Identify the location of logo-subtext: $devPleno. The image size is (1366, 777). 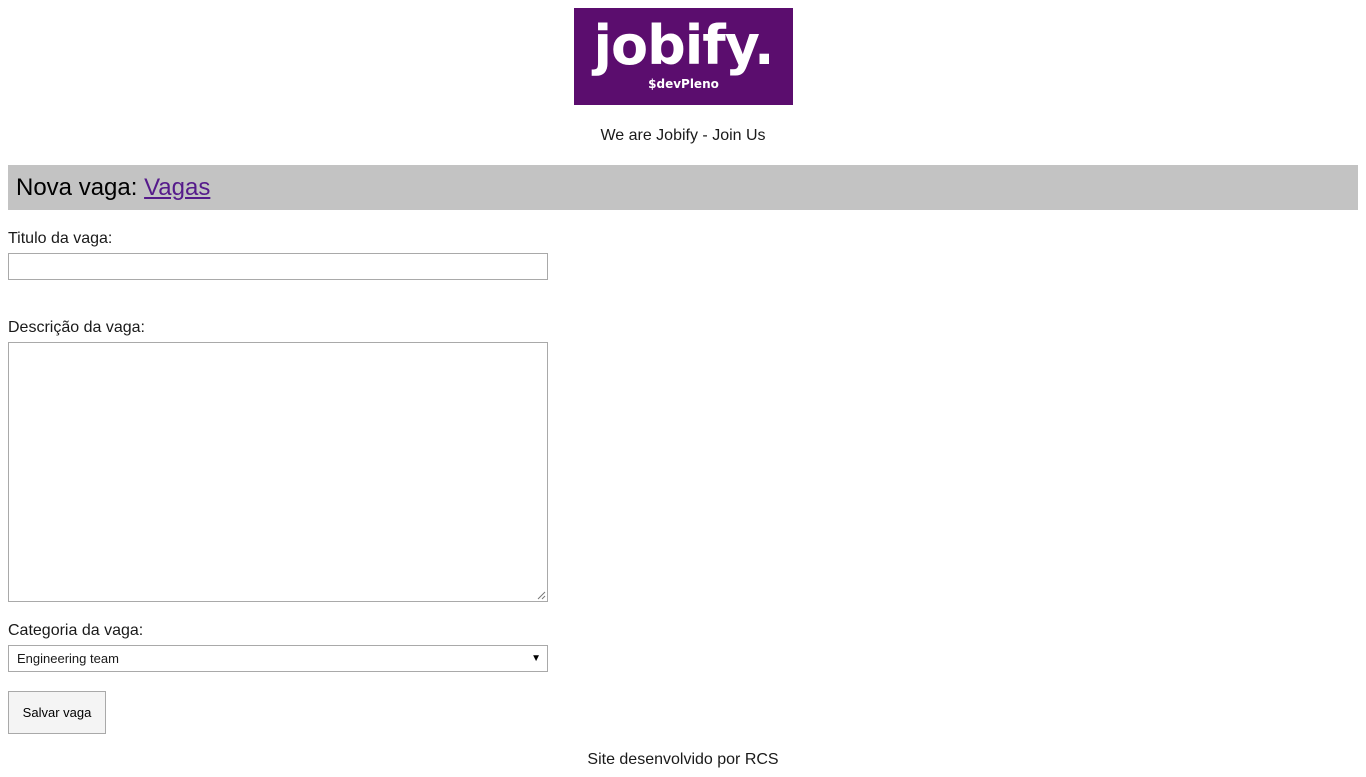
(683, 84).